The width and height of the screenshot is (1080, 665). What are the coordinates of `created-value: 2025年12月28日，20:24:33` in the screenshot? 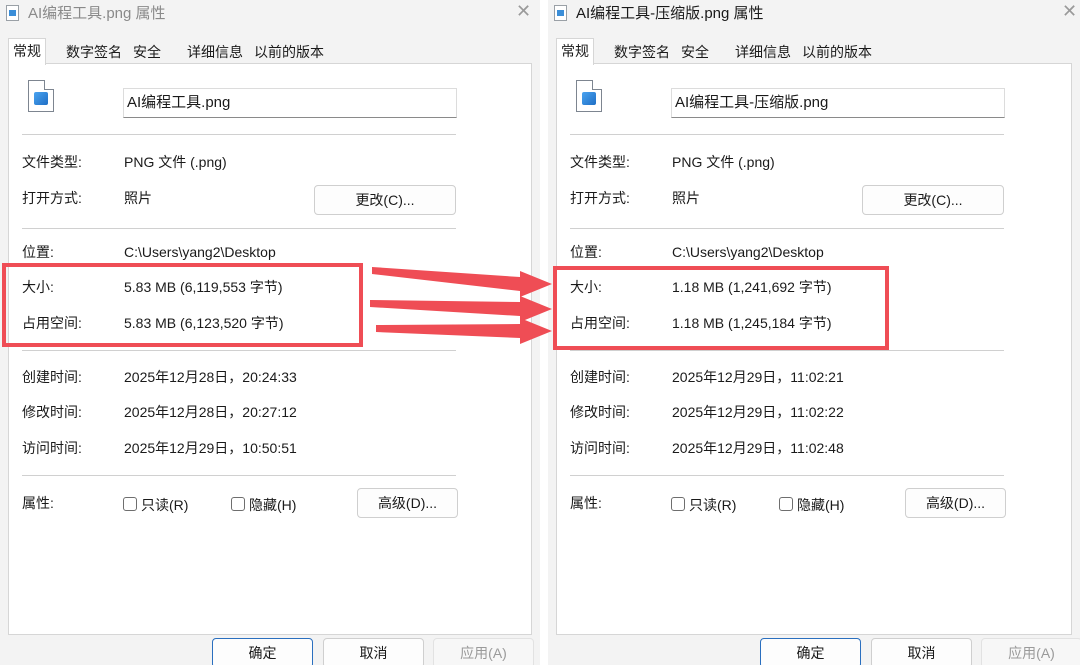 It's located at (210, 377).